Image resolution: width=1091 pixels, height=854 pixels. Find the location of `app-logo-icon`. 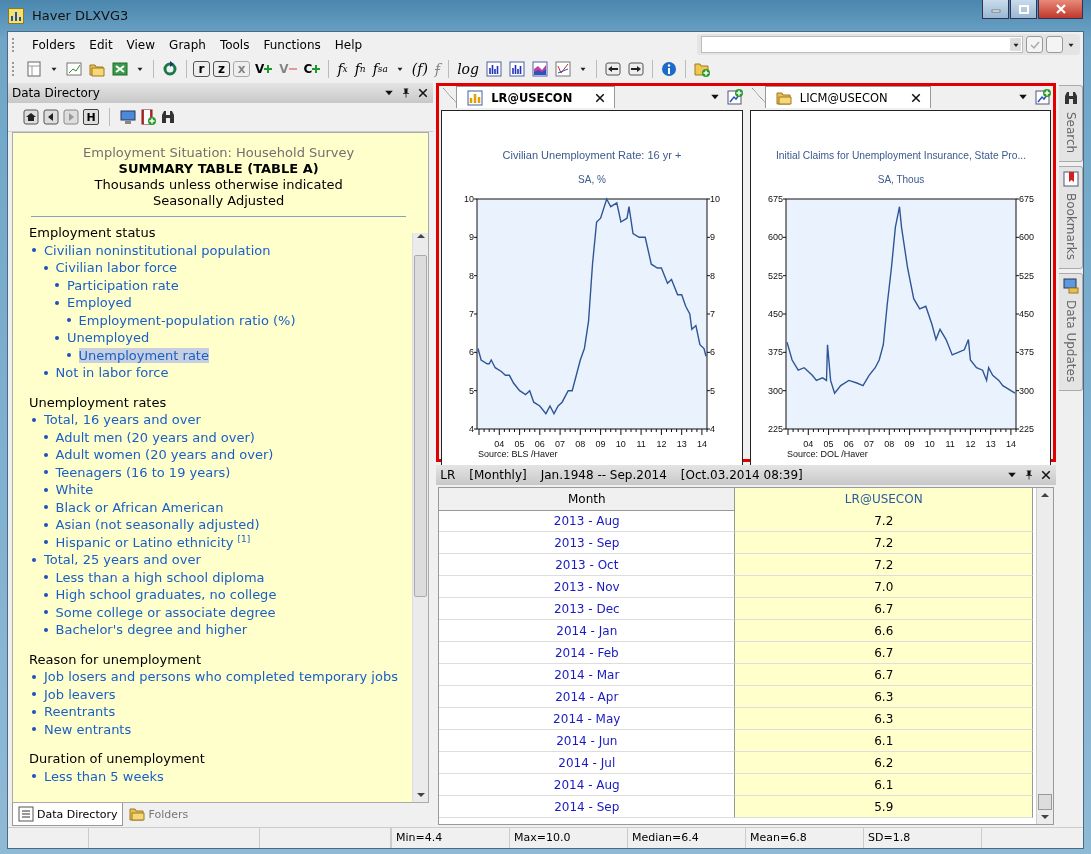

app-logo-icon is located at coordinates (16, 15).